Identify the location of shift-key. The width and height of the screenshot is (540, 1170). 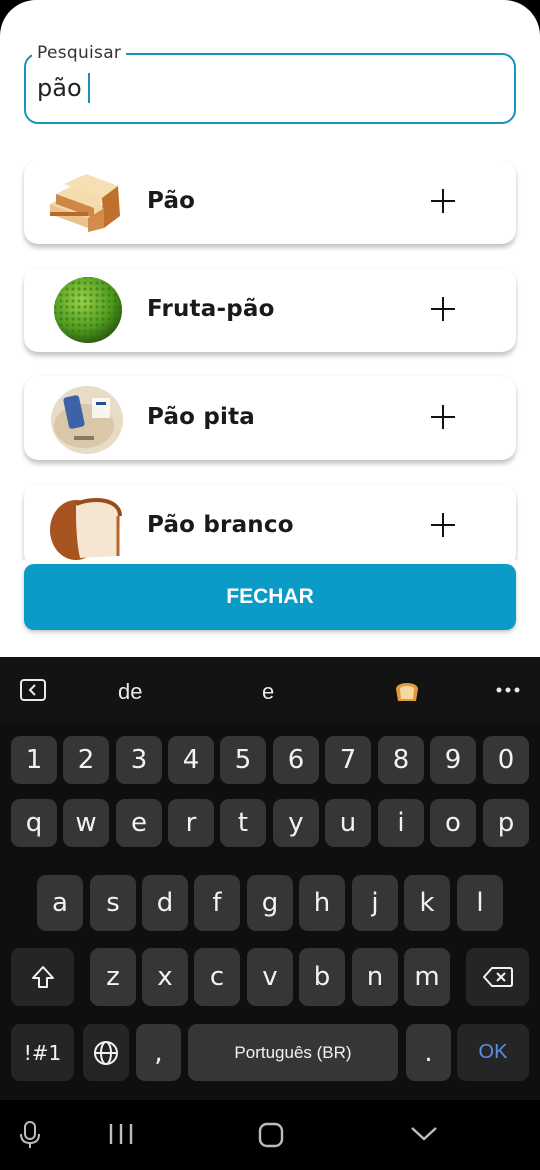
(42, 977).